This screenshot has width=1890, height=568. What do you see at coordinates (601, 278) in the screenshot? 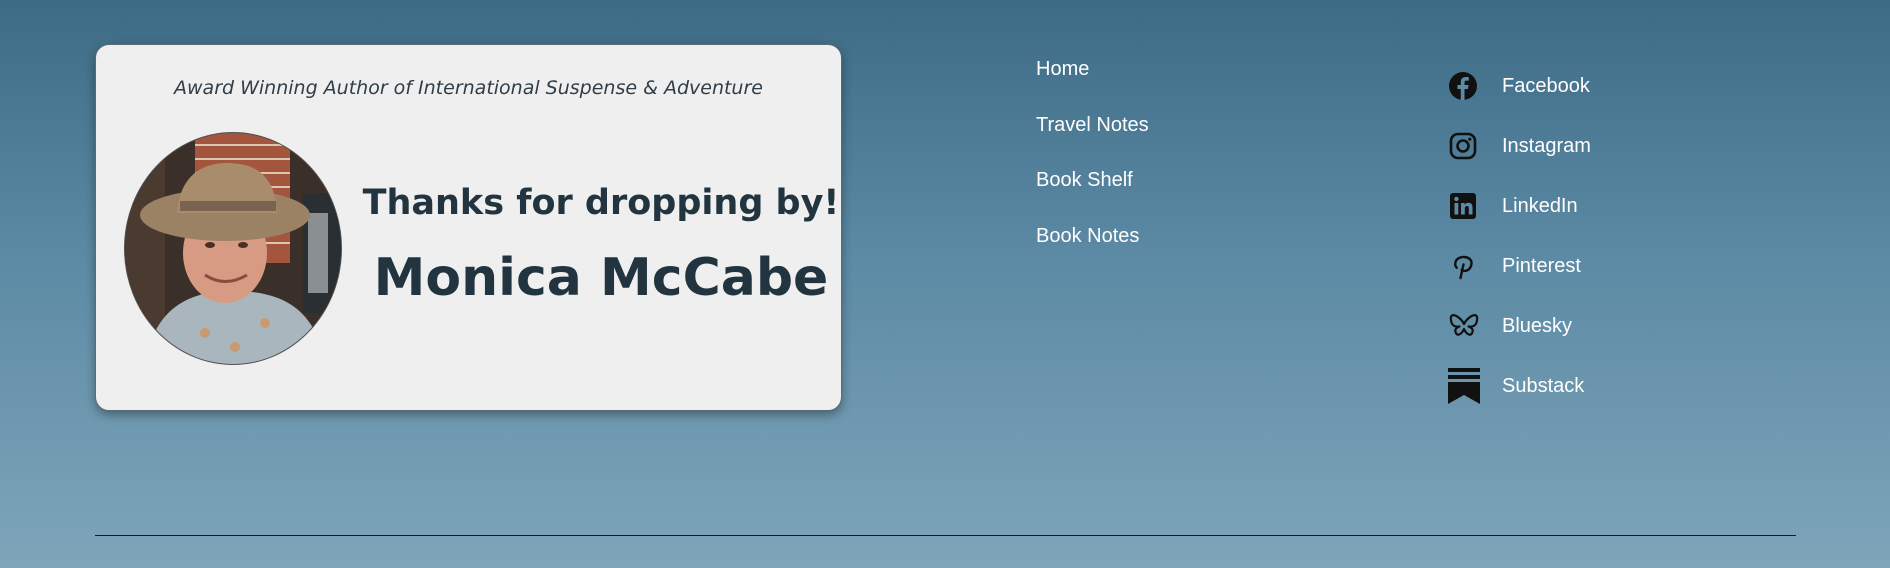
I see `author-name: Monica McCabe` at bounding box center [601, 278].